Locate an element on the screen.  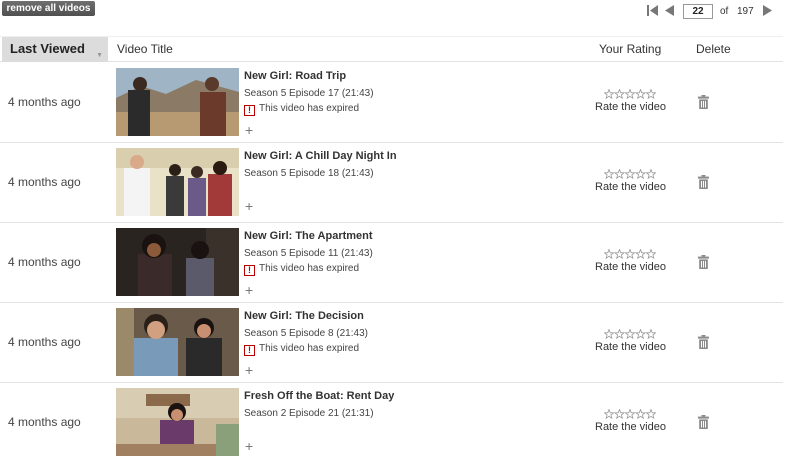
pager-total: 197 is located at coordinates (745, 11).